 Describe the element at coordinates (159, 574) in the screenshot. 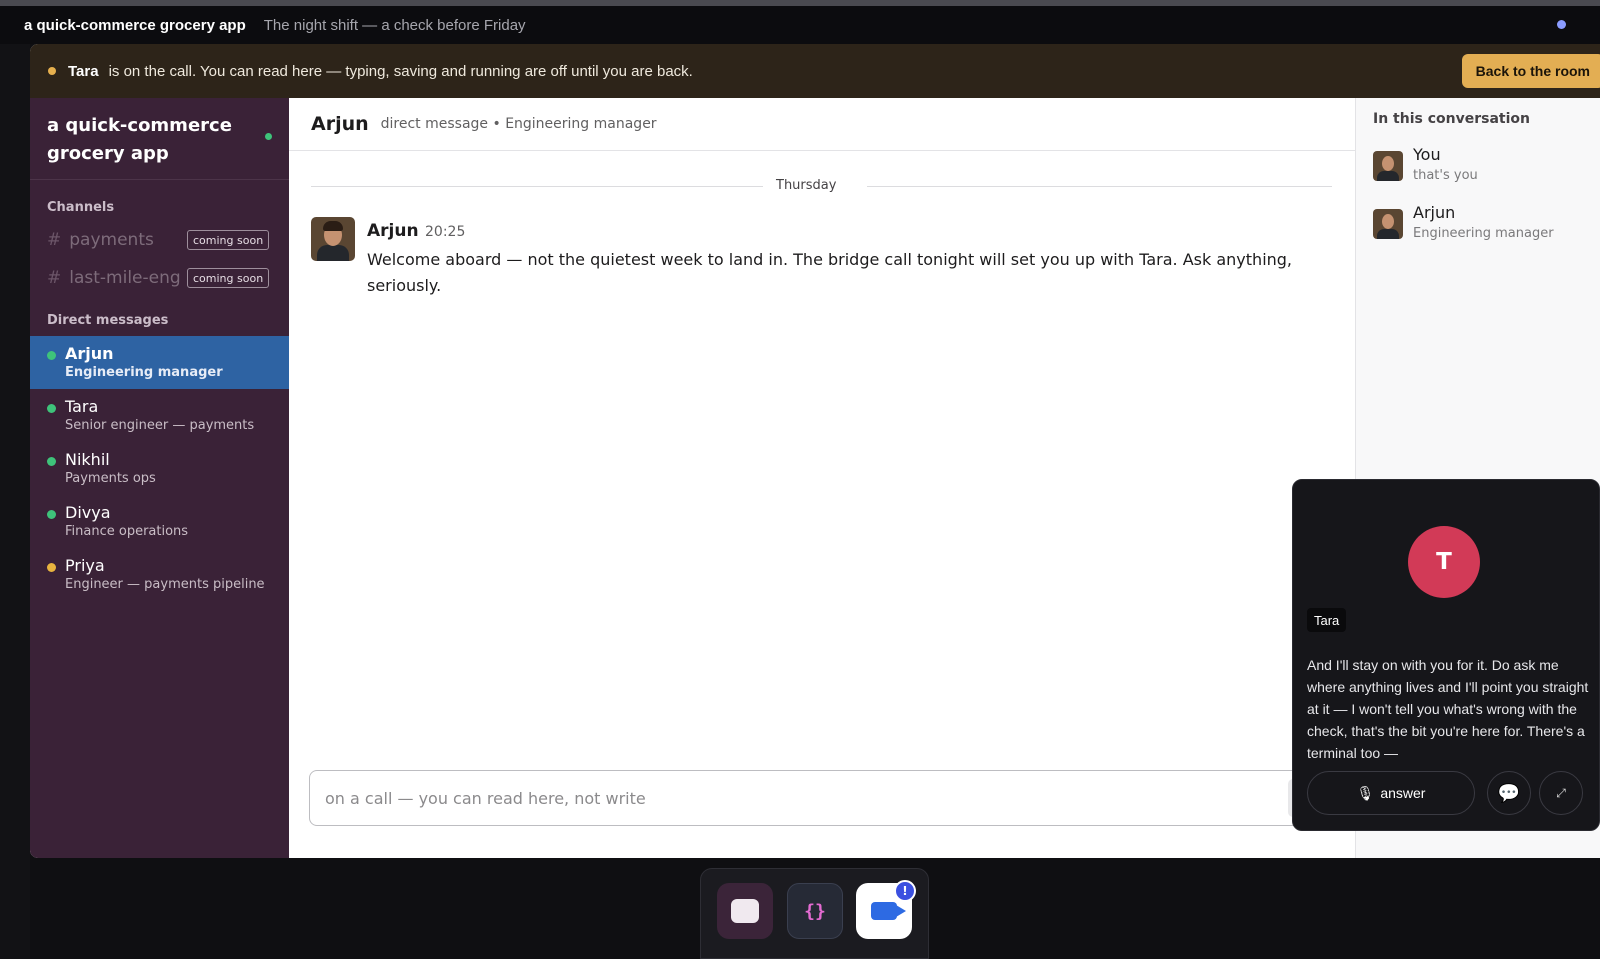

I see `dm-priya: Priya Engineer — payments pipeline` at that location.